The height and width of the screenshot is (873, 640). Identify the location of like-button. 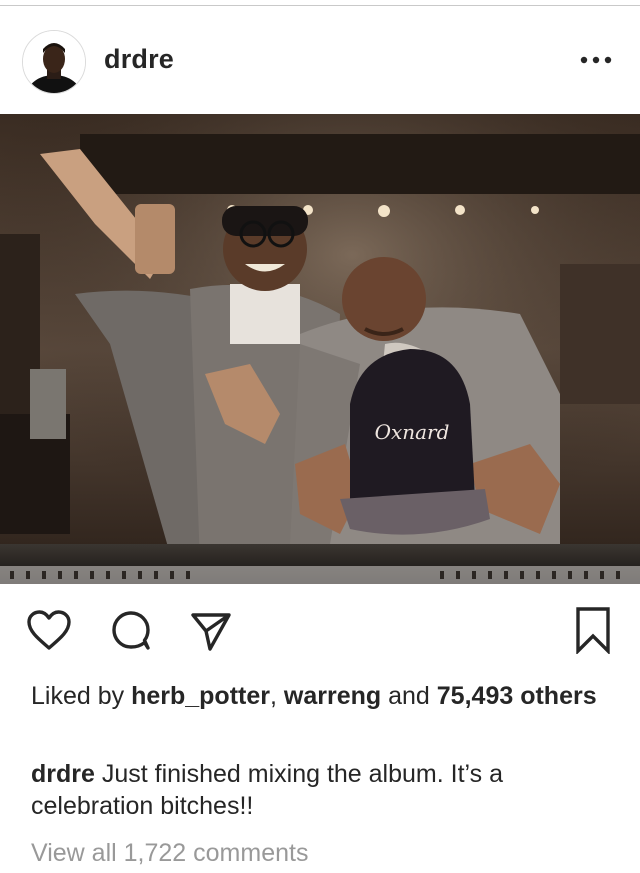
(49, 630).